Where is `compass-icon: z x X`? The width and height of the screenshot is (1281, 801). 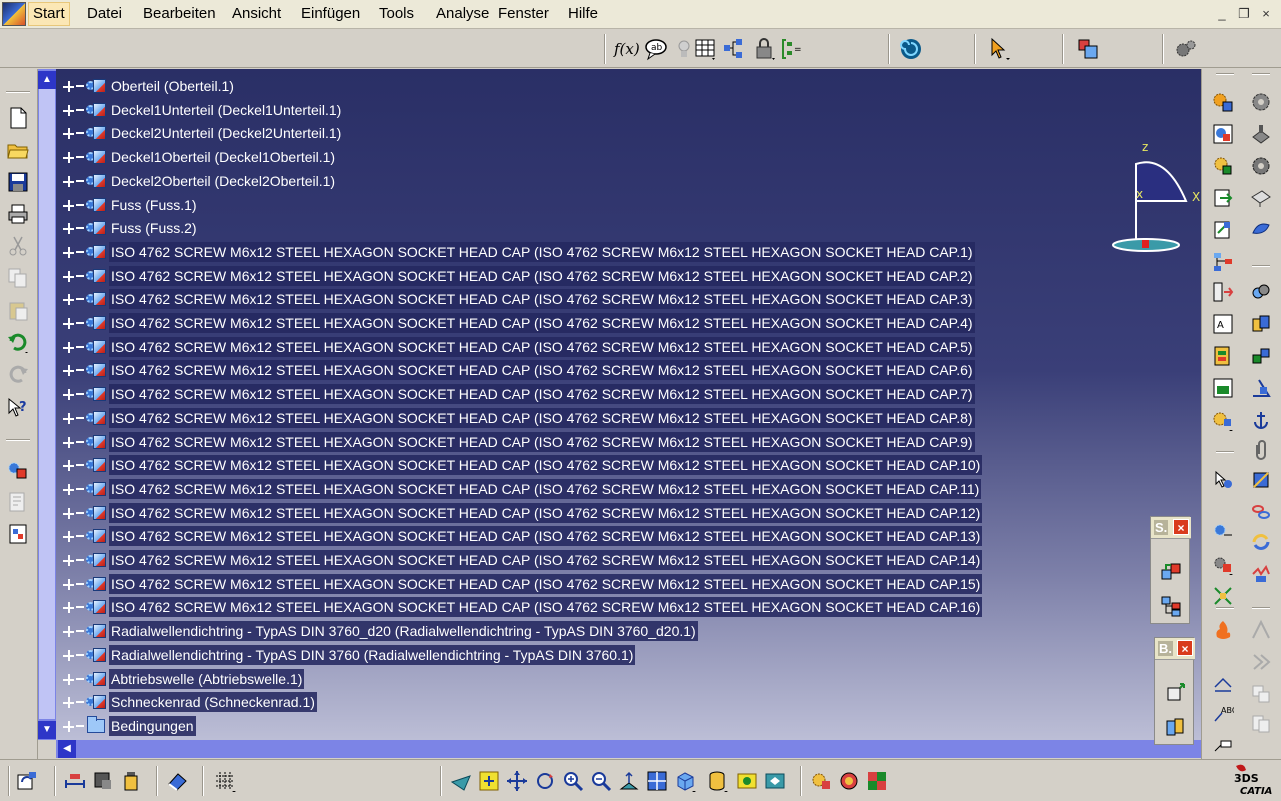
compass-icon: z x X is located at coordinates (1153, 199).